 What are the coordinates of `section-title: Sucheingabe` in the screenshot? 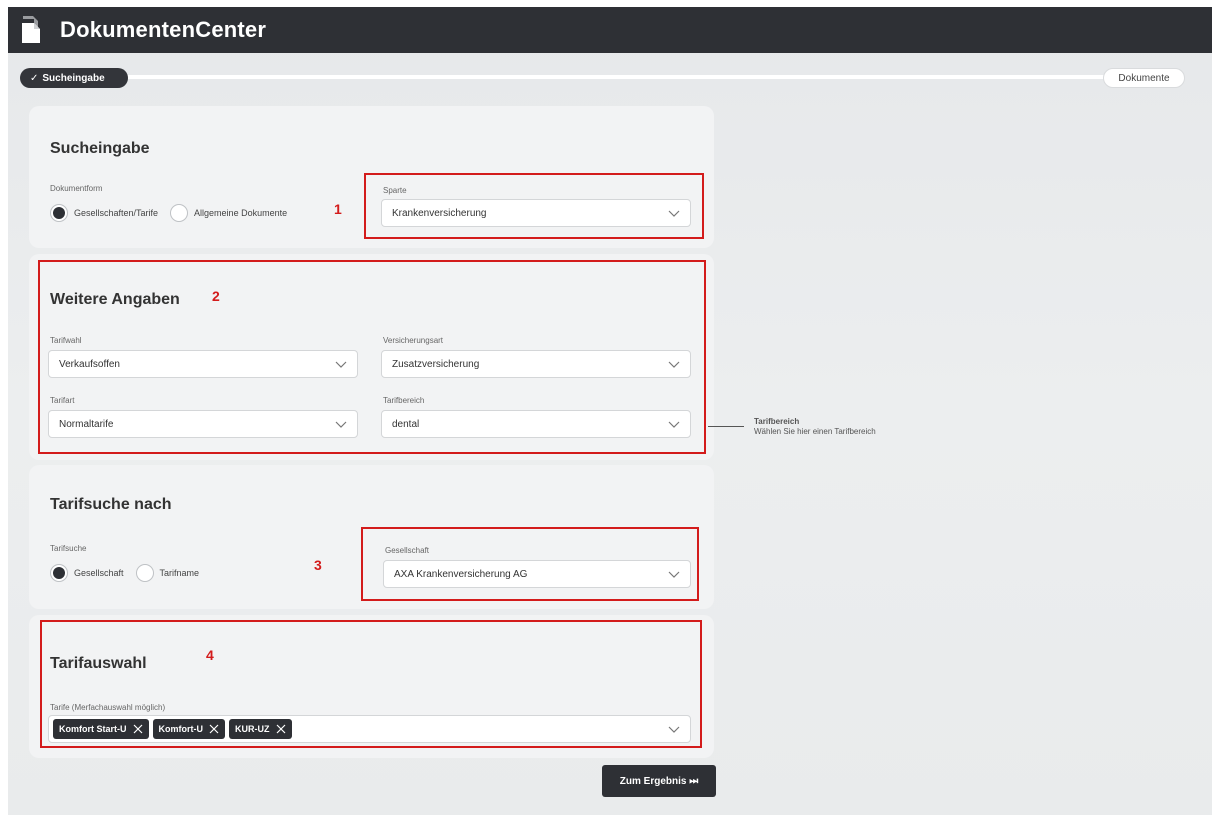 It's located at (100, 148).